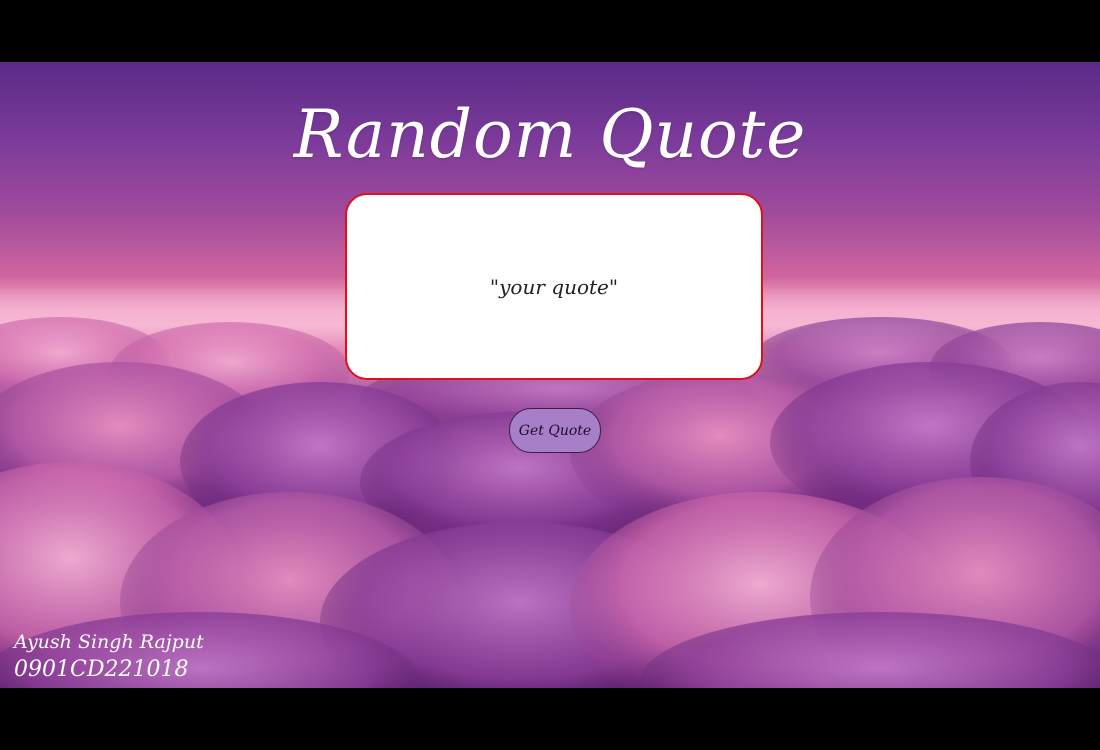  Describe the element at coordinates (109, 642) in the screenshot. I see `author-name: Ayush Singh Rajput` at that location.